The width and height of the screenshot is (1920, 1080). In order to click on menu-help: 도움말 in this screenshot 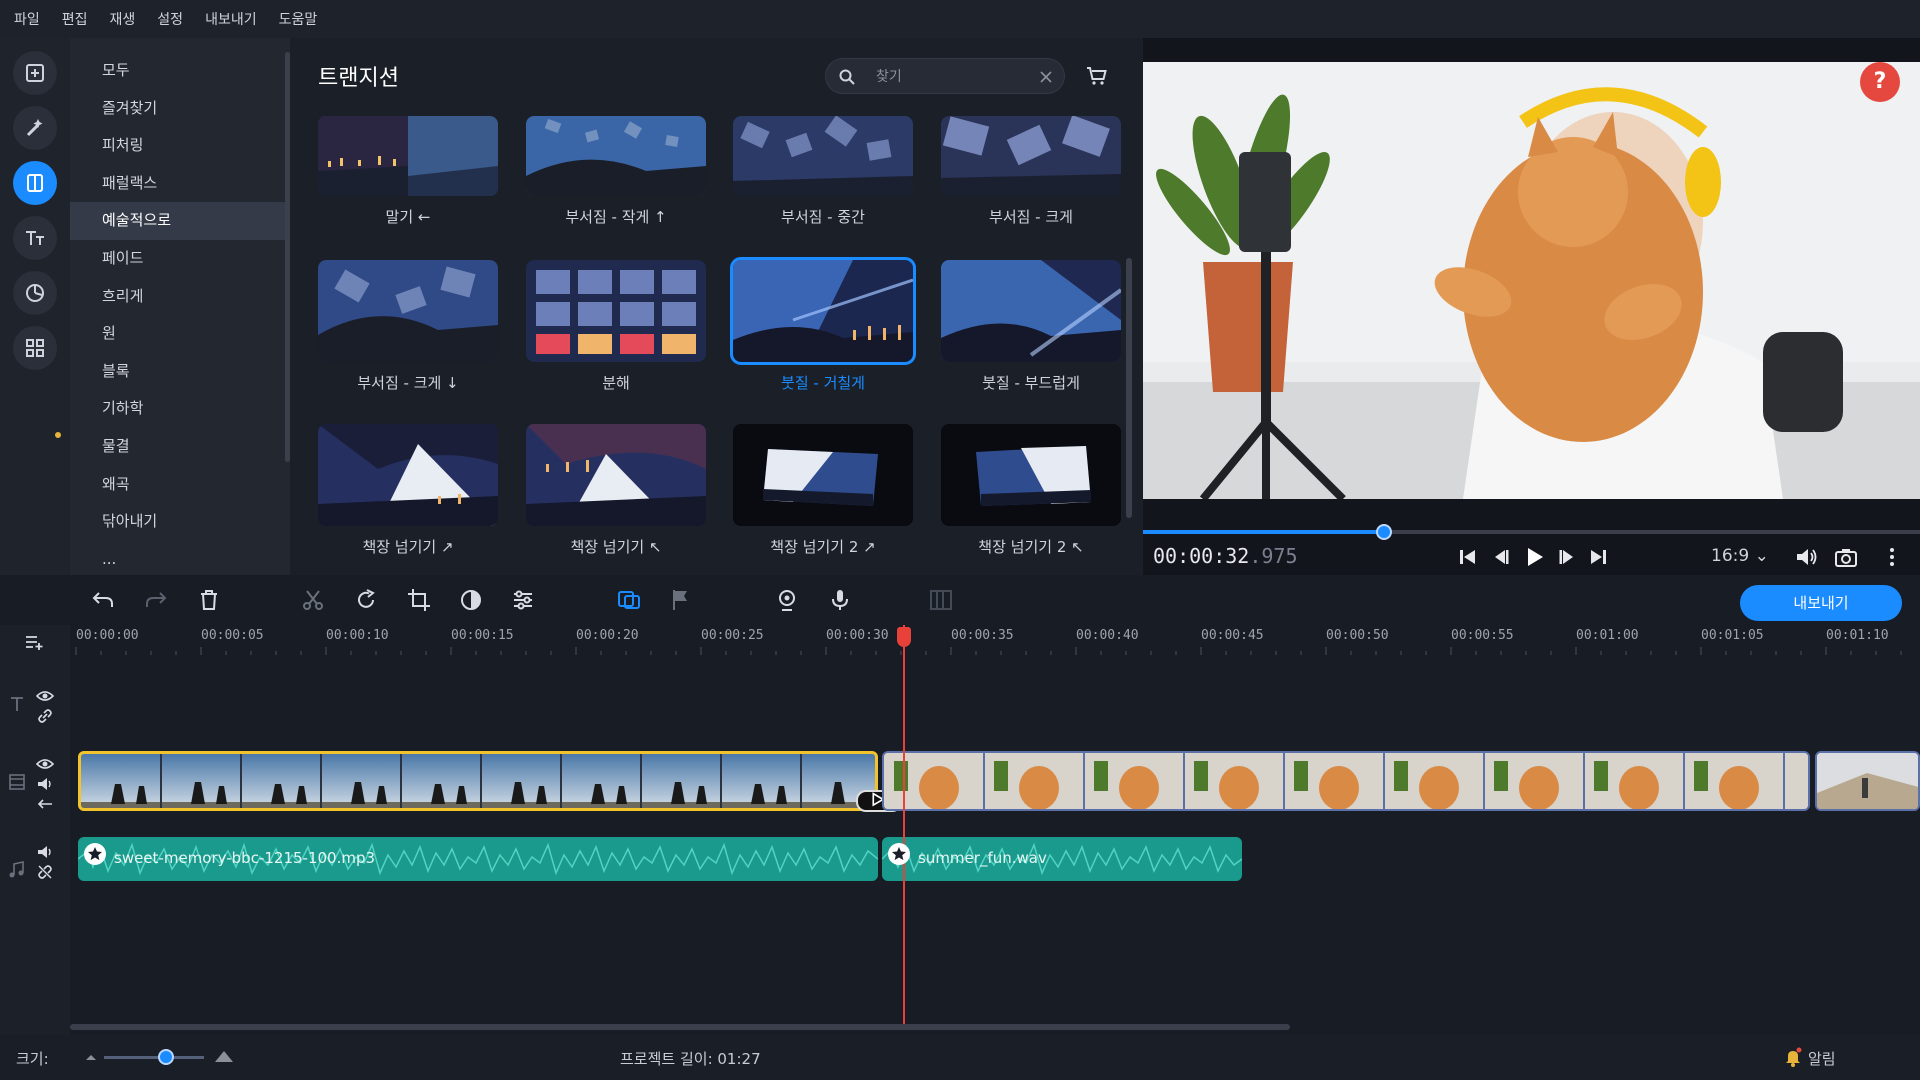, I will do `click(298, 19)`.